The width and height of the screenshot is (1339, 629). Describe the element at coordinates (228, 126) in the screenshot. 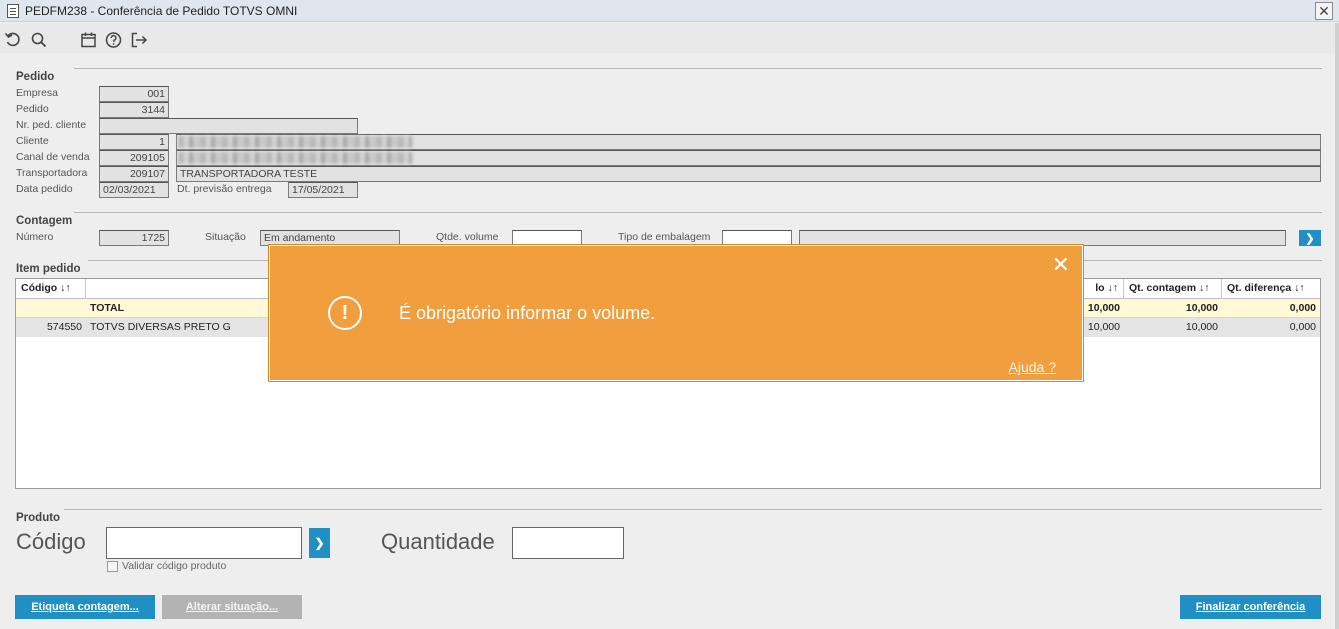

I see `nr-ped-cliente-field` at that location.